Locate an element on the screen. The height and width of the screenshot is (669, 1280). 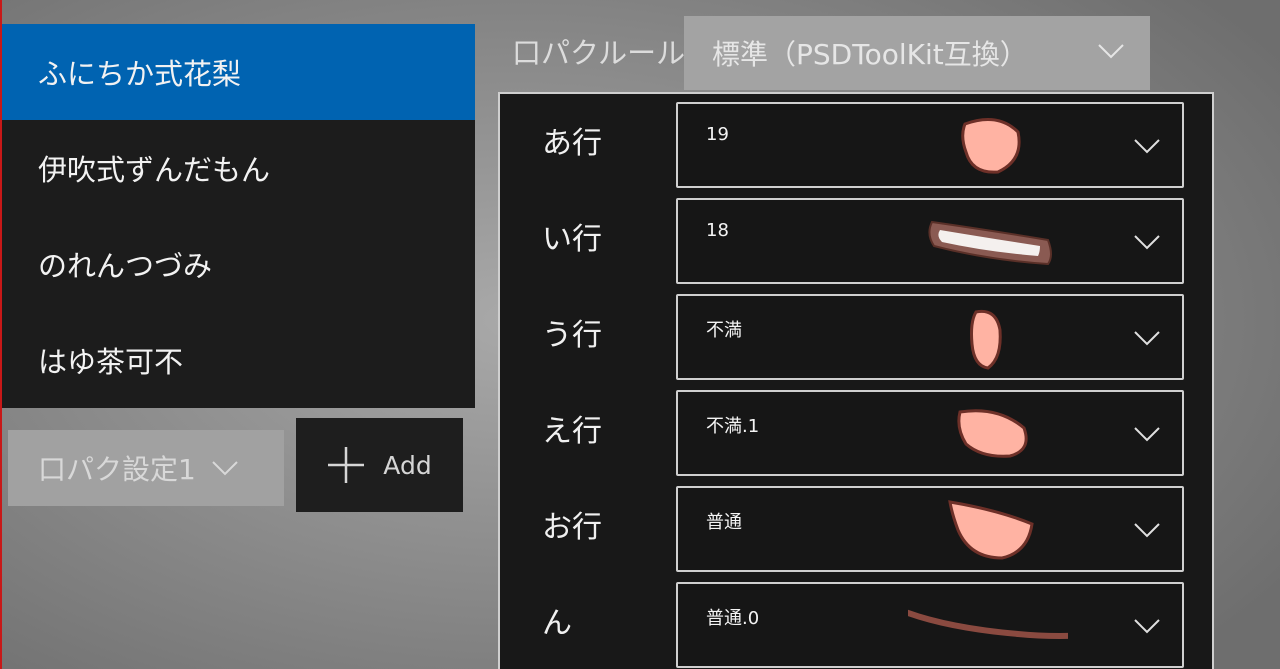
rule-dropdown: 標準（PSDToolKit互換） is located at coordinates (917, 53).